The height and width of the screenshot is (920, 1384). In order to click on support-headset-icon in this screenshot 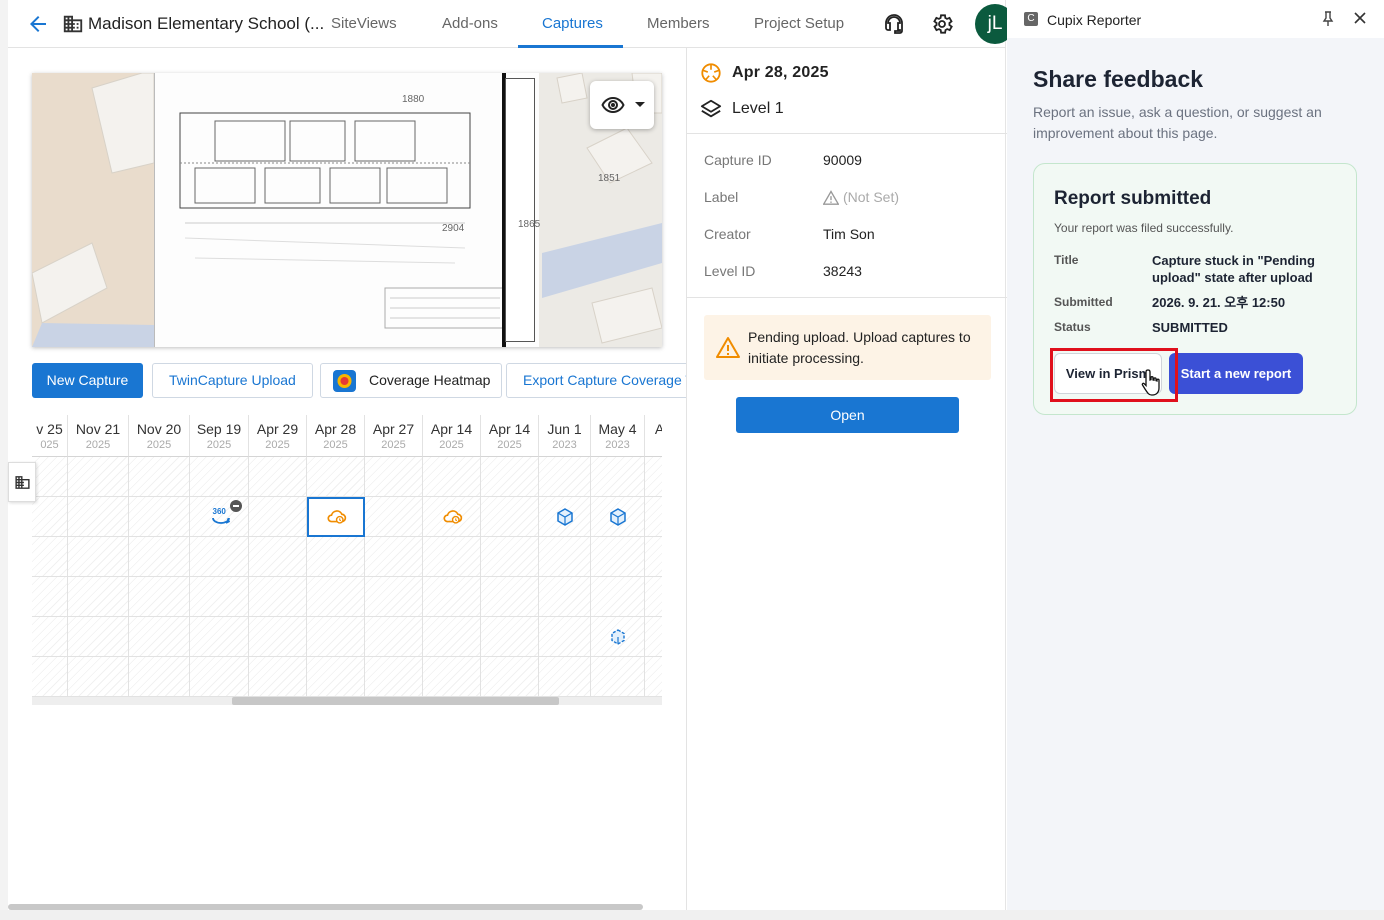, I will do `click(894, 24)`.